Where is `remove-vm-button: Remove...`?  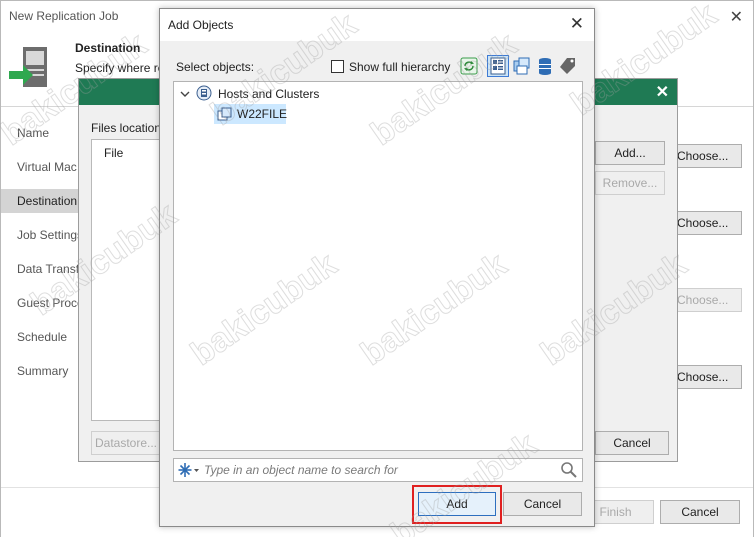
remove-vm-button: Remove... is located at coordinates (630, 183).